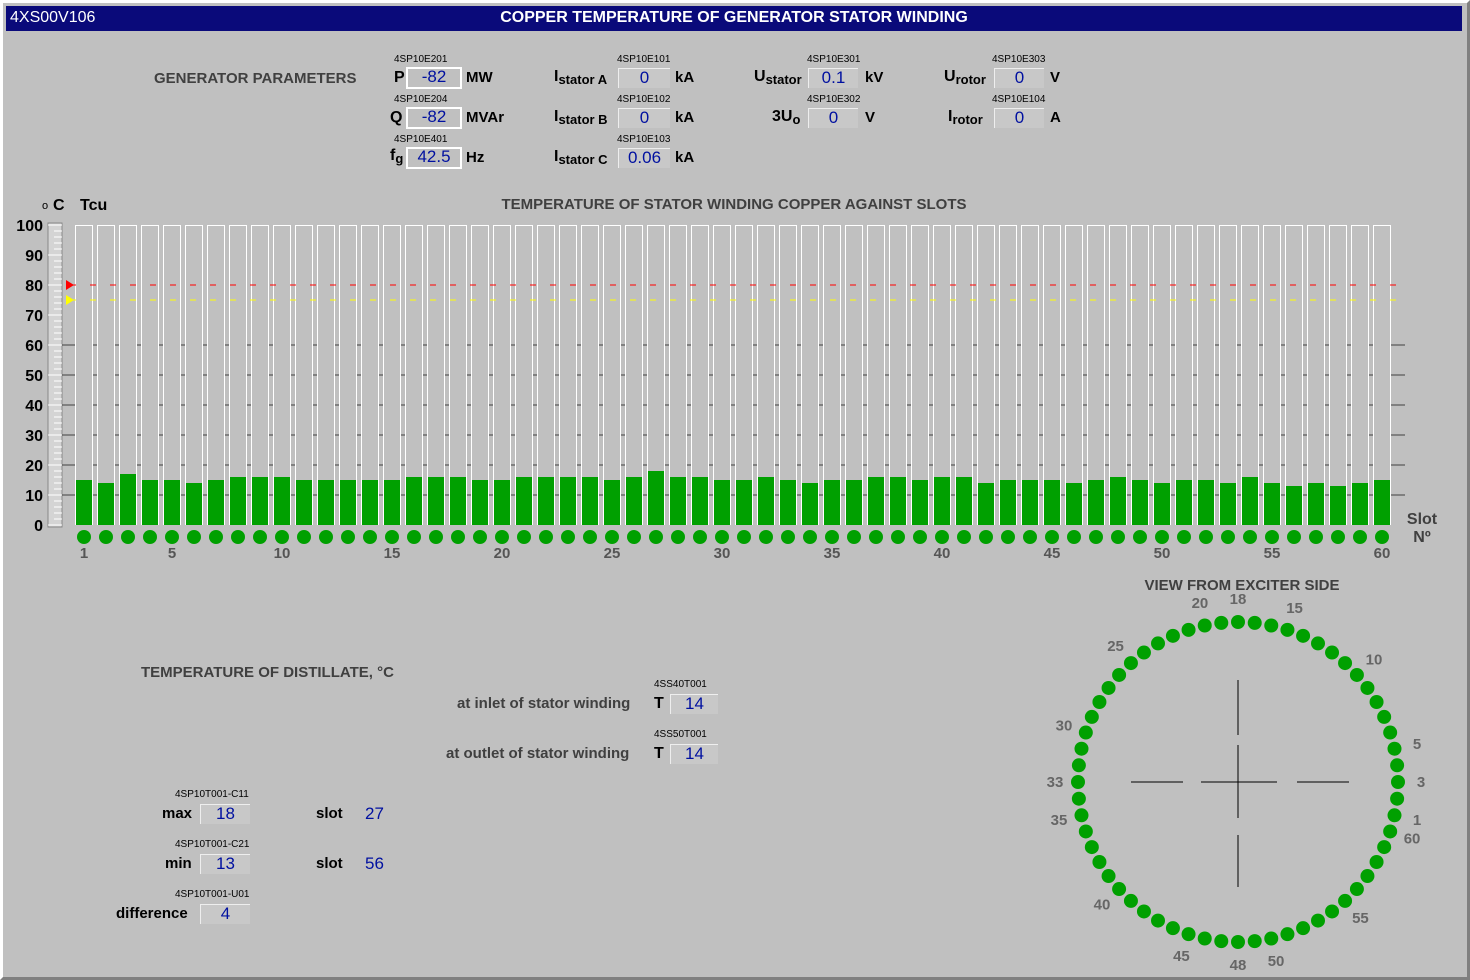 This screenshot has width=1470, height=980. I want to click on ring-label: 20, so click(1200, 603).